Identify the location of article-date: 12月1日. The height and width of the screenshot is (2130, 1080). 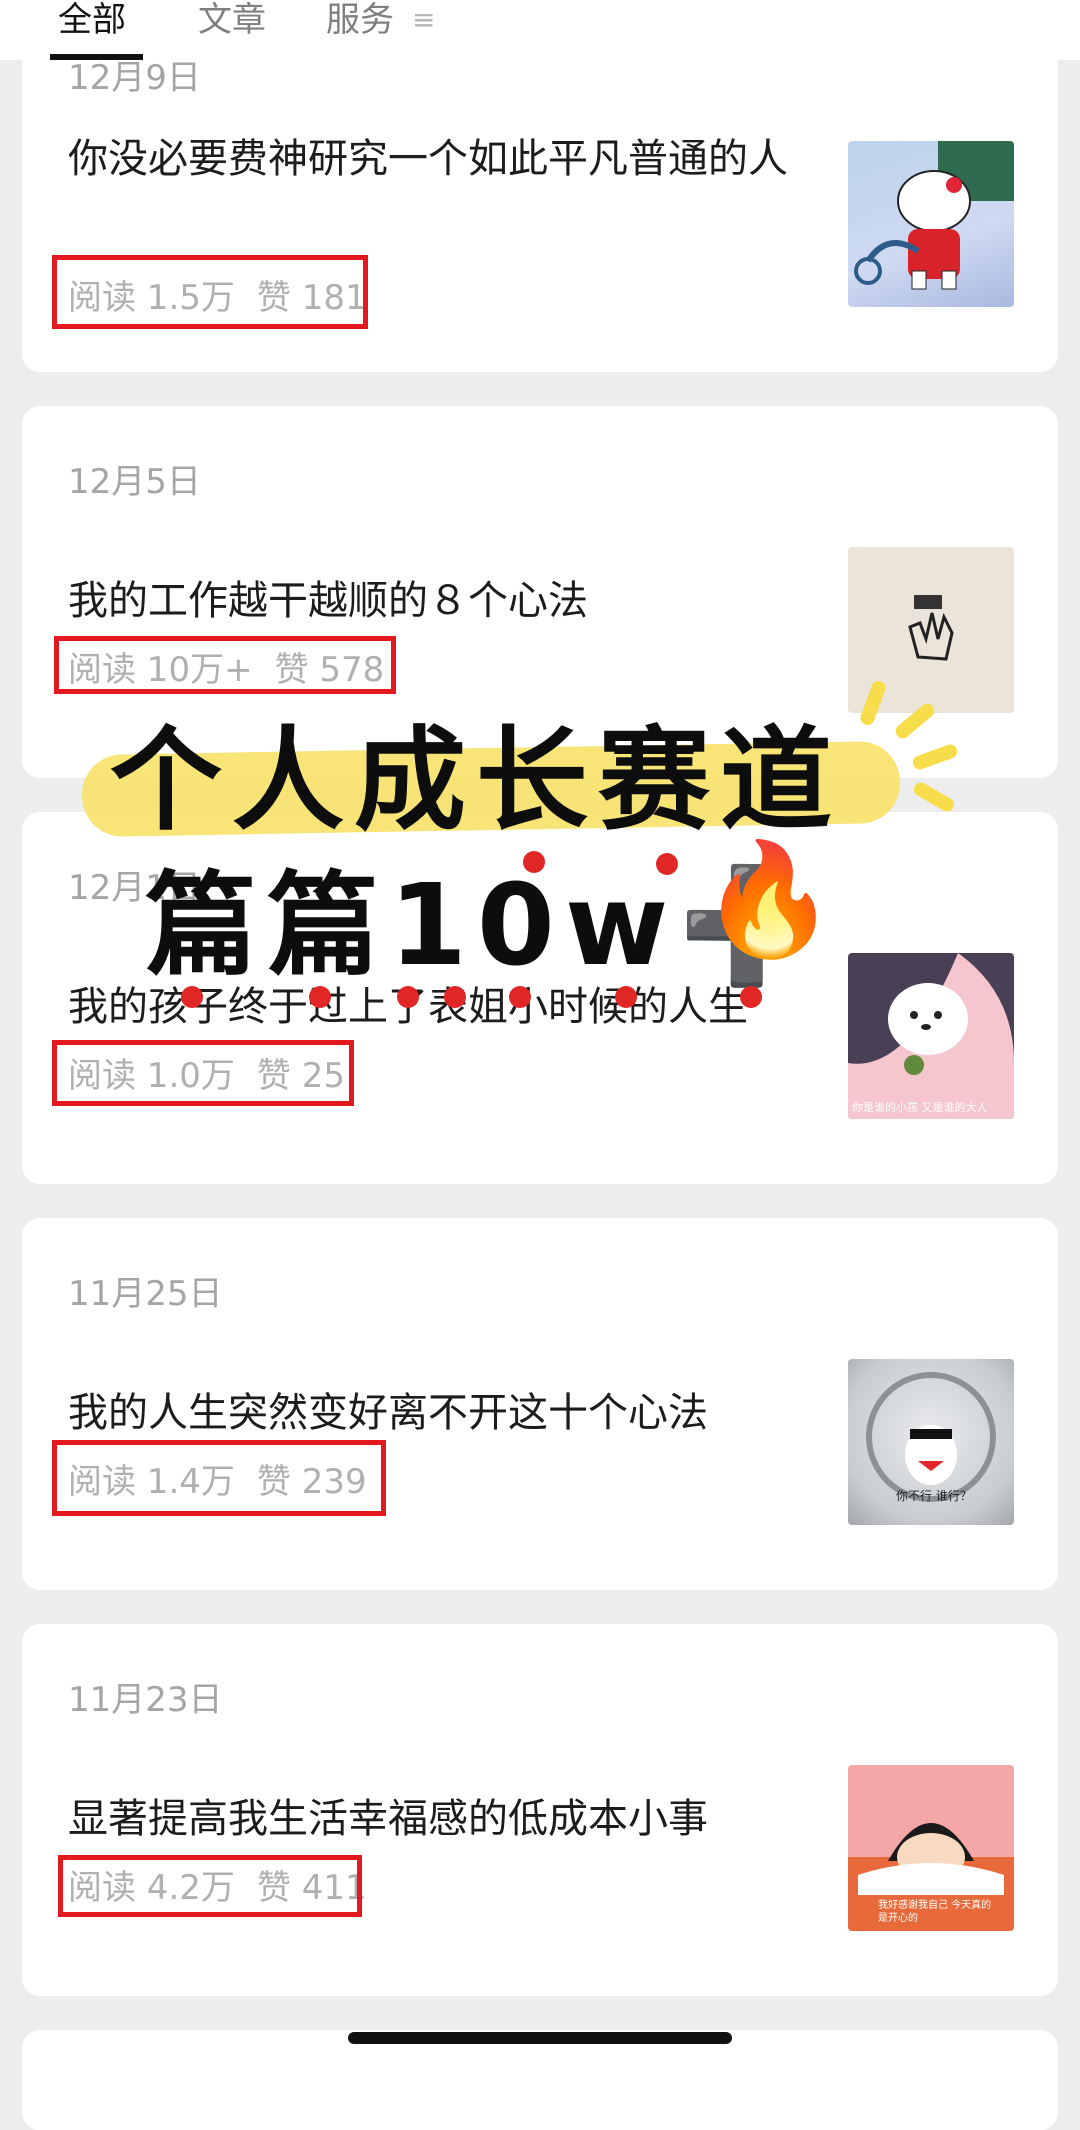
(134, 888).